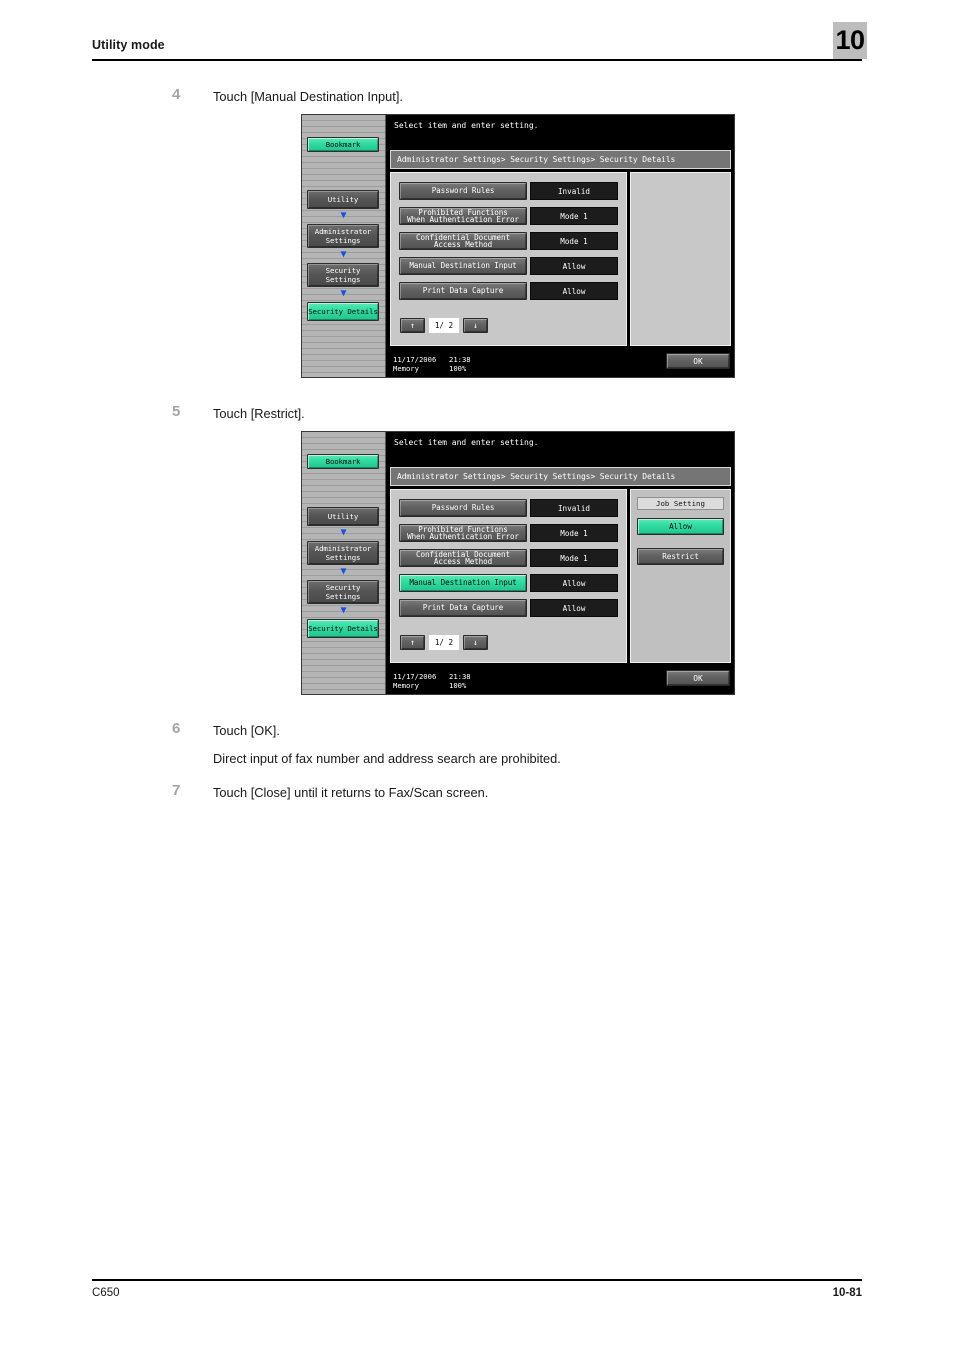  Describe the element at coordinates (343, 144) in the screenshot. I see `panel1-bookmark-button: Bookmark` at that location.